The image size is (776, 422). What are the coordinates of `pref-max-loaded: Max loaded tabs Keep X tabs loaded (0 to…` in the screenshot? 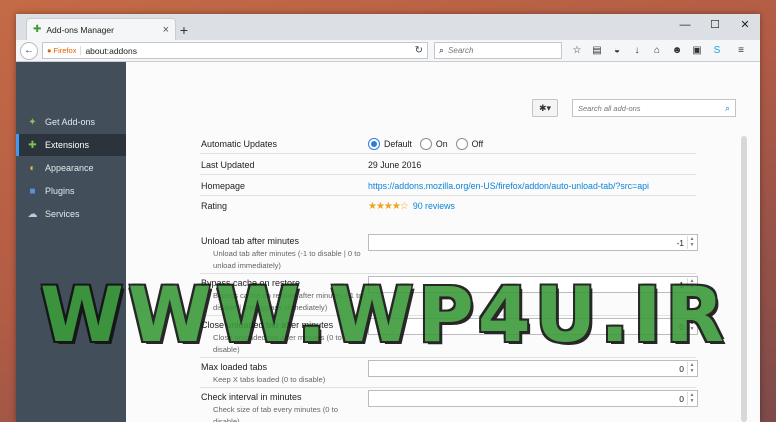 It's located at (449, 373).